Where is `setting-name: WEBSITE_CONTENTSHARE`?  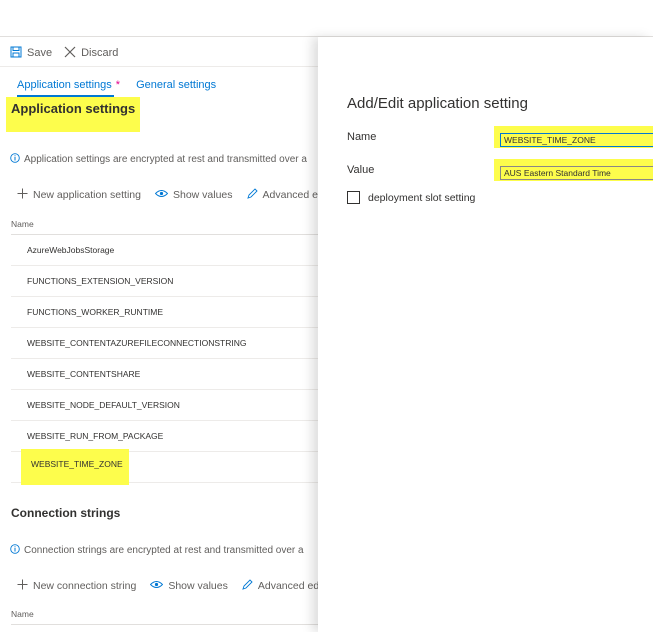
setting-name: WEBSITE_CONTENTSHARE is located at coordinates (84, 374).